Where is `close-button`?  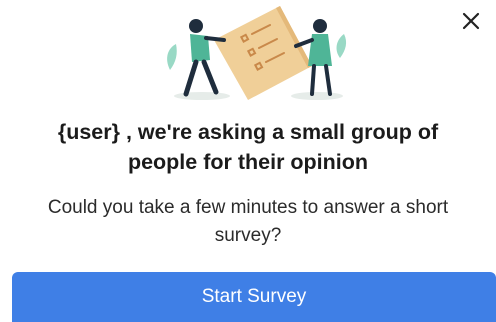 close-button is located at coordinates (471, 21).